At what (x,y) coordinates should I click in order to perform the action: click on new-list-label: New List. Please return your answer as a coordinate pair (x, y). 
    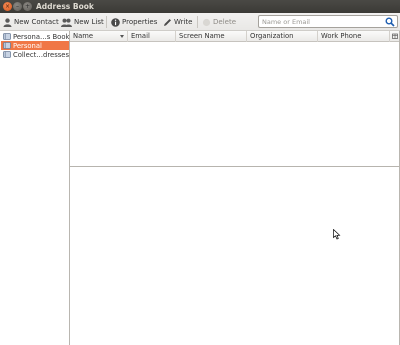
    Looking at the image, I should click on (89, 22).